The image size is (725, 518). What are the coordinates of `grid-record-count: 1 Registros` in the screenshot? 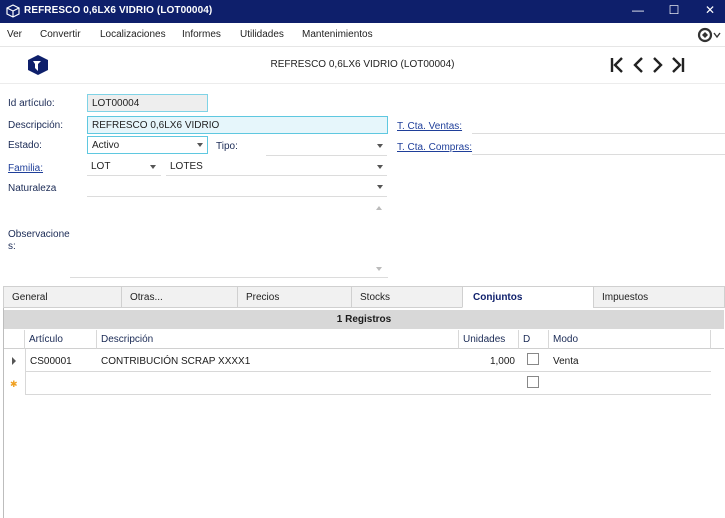 It's located at (364, 319).